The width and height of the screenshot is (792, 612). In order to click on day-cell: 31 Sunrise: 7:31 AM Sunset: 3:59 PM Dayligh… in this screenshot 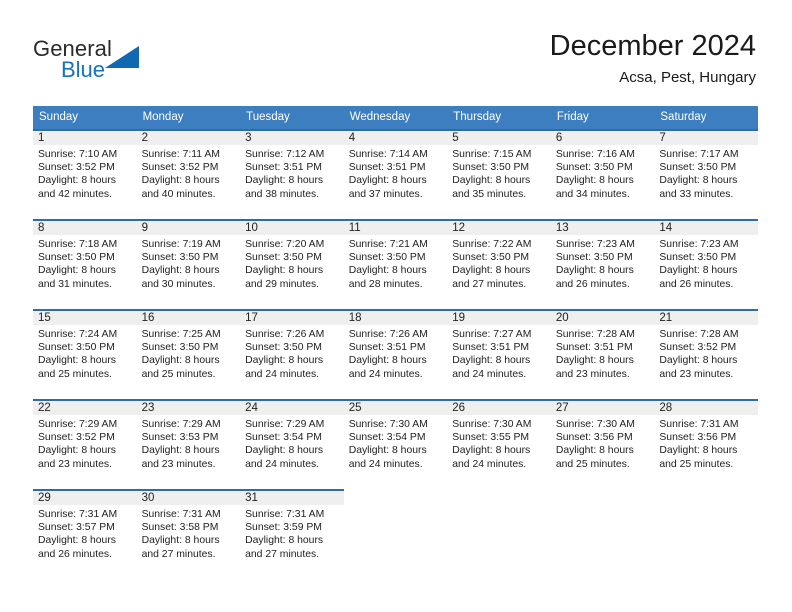, I will do `click(292, 534)`.